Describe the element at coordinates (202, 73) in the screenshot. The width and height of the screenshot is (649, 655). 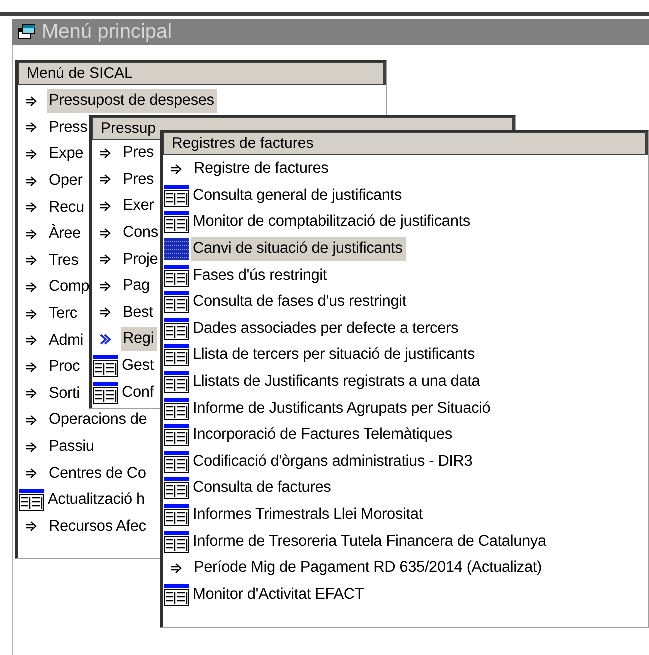
I see `menu-header: Menú de SICAL` at that location.